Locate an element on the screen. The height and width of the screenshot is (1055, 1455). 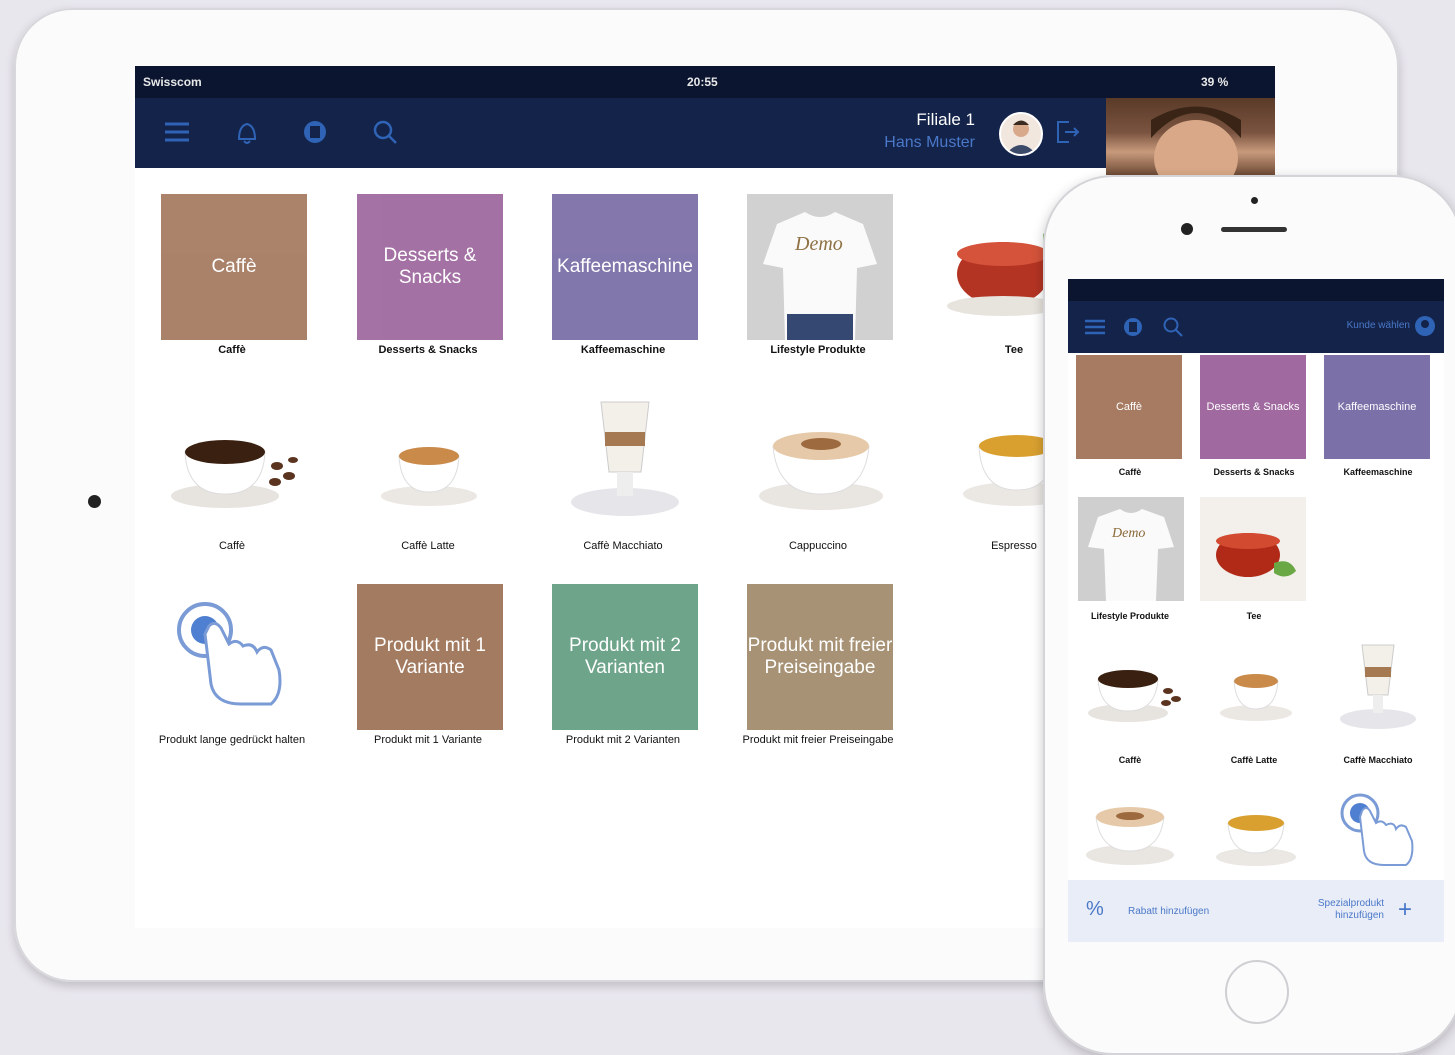
product-label: Produkt mit freier Preiseingabe is located at coordinates (818, 740).